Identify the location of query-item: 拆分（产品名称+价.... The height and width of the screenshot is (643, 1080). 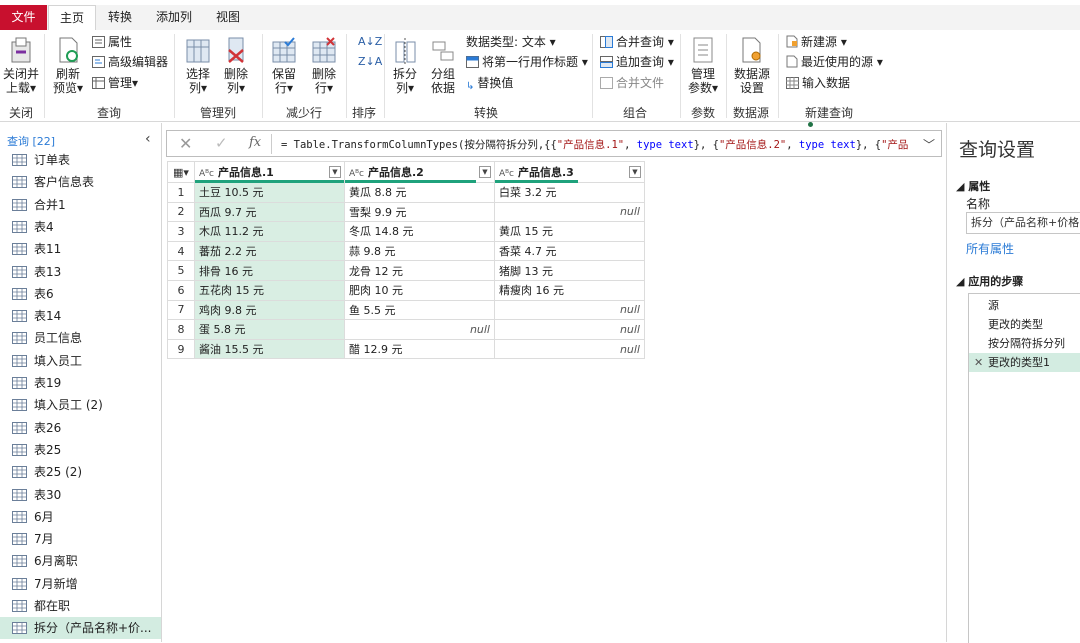
(80, 628).